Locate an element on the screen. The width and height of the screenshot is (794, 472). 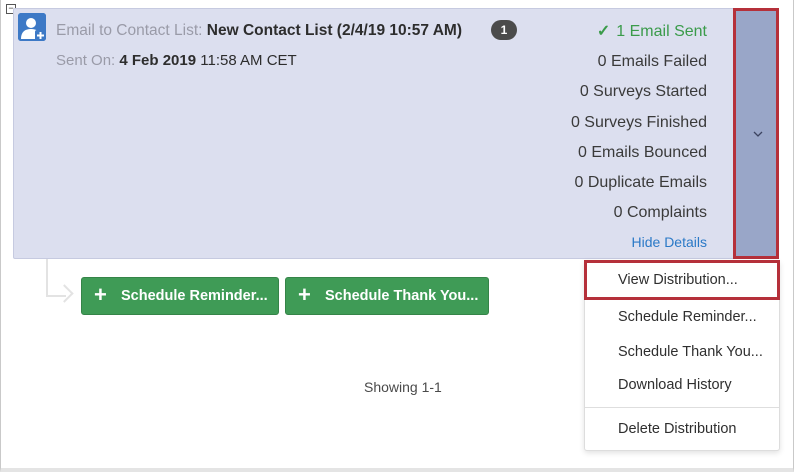
stat-complaints: 0 Complaints is located at coordinates (660, 213).